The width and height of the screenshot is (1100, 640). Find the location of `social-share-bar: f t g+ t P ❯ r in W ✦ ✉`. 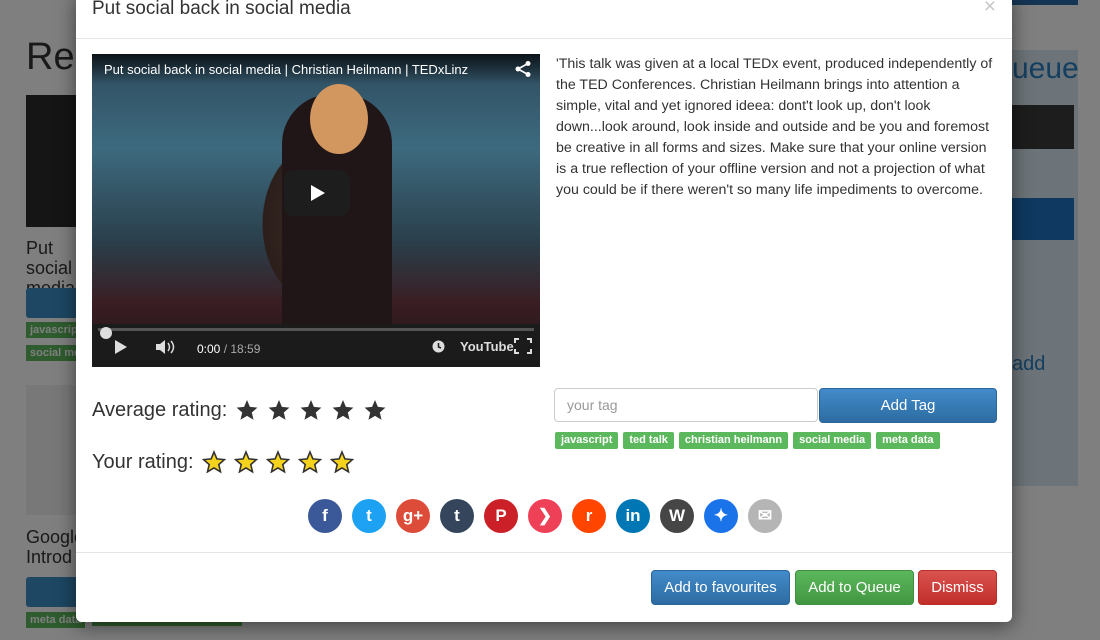

social-share-bar: f t g+ t P ❯ r in W ✦ ✉ is located at coordinates (545, 516).